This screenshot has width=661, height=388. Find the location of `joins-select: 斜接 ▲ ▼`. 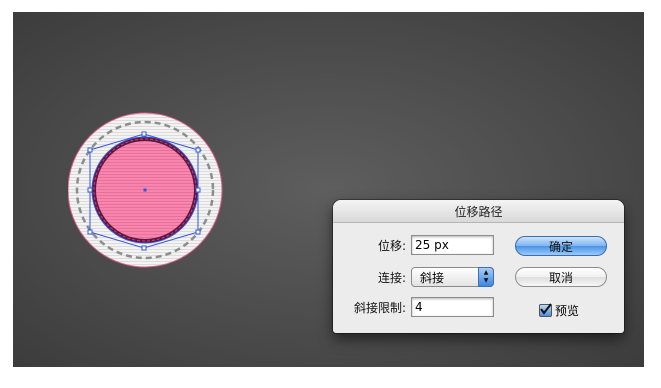

joins-select: 斜接 ▲ ▼ is located at coordinates (452, 277).